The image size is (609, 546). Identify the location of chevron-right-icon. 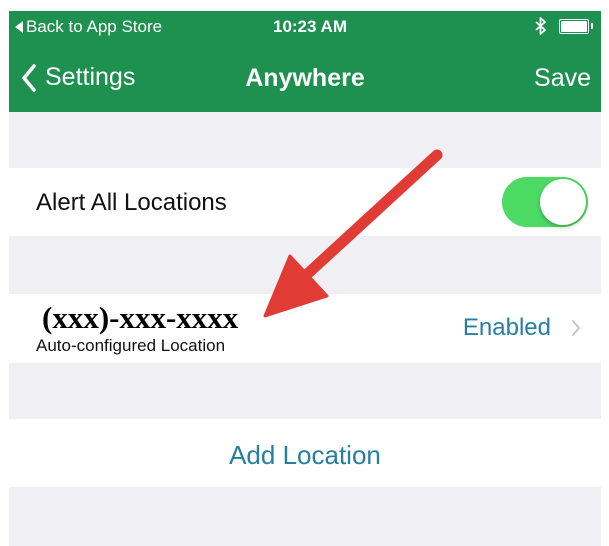
(576, 328).